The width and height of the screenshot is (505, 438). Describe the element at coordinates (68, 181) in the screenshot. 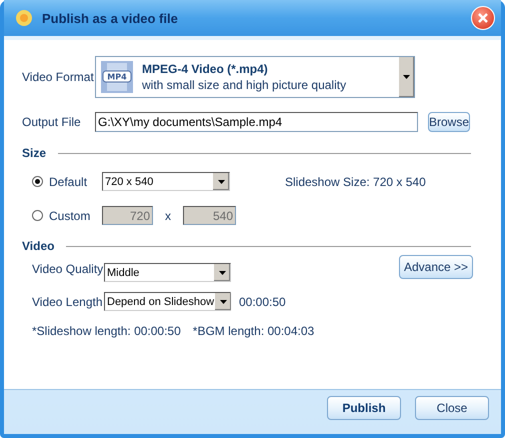

I see `radio-label: Default` at that location.